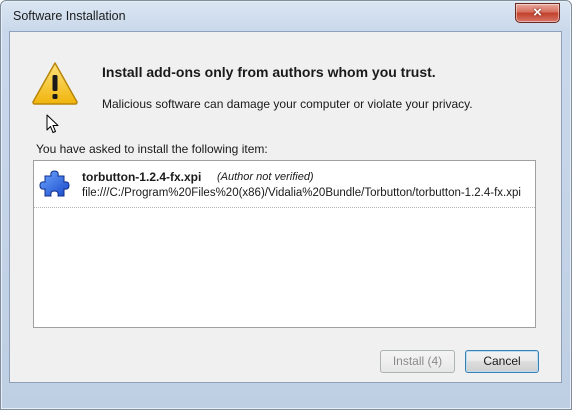 This screenshot has width=572, height=410. What do you see at coordinates (55, 83) in the screenshot?
I see `warning-icon` at bounding box center [55, 83].